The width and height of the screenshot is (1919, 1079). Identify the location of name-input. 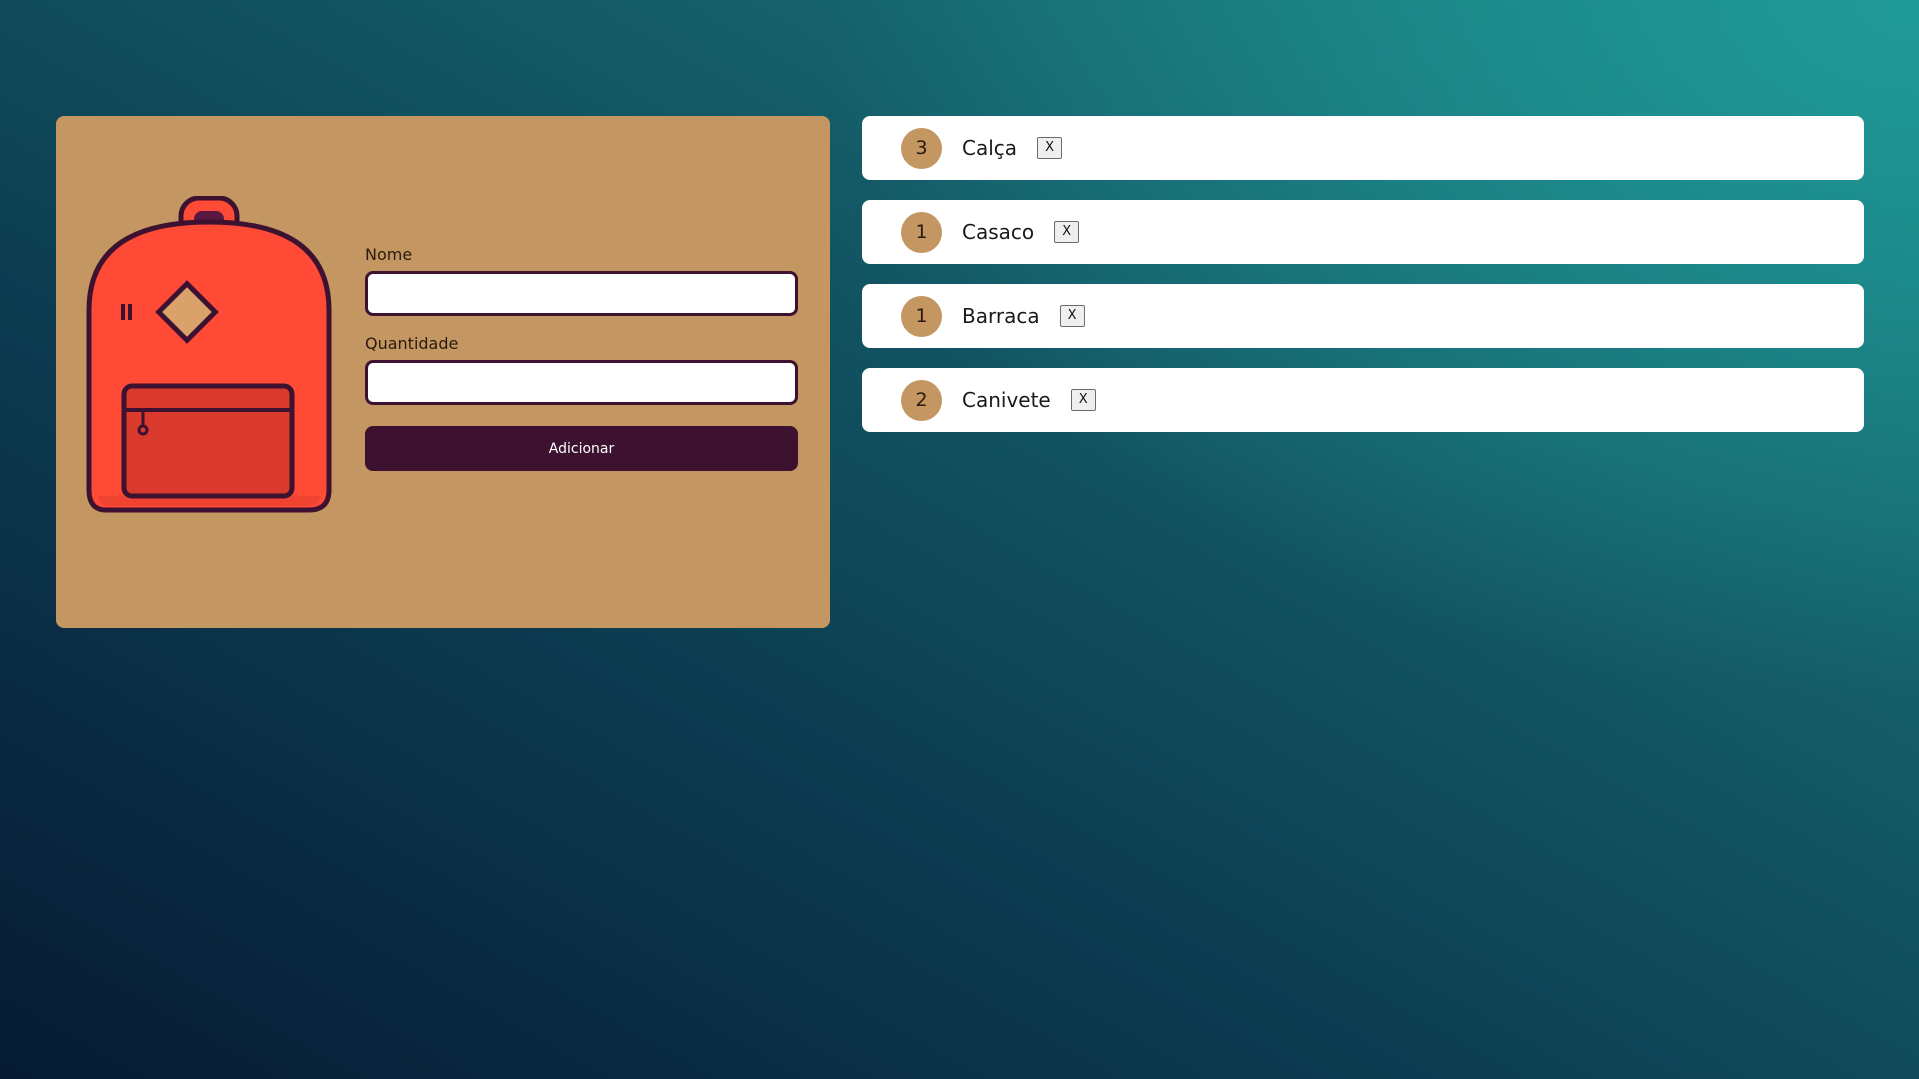
(581, 293).